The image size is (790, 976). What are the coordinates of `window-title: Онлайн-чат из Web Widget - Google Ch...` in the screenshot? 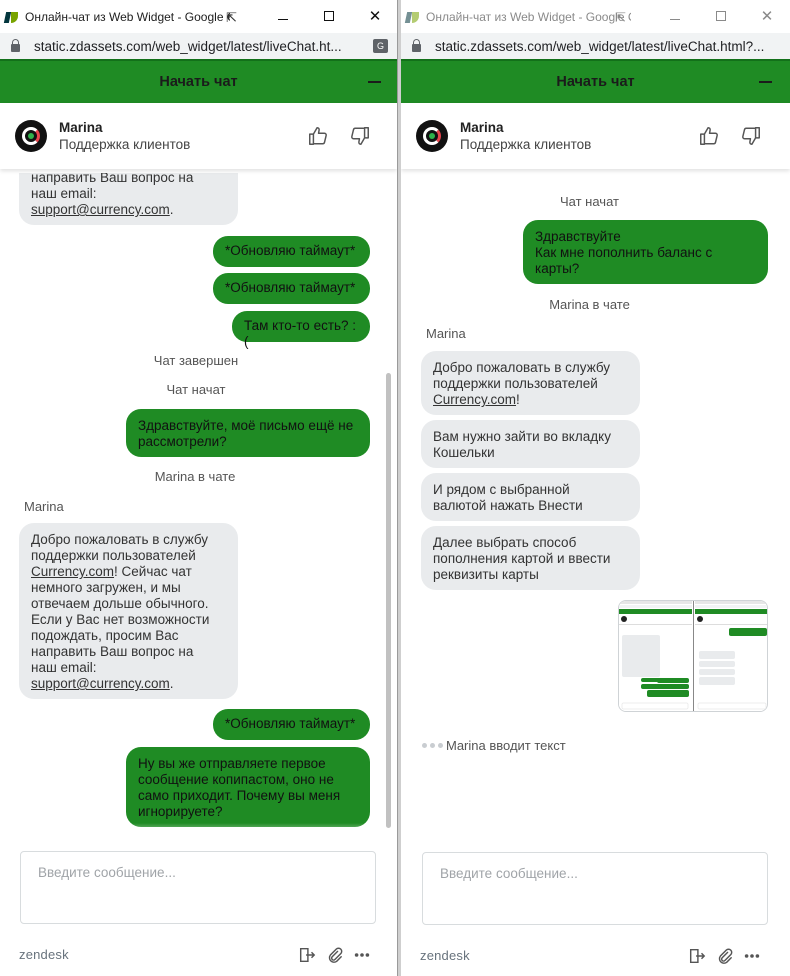 It's located at (528, 16).